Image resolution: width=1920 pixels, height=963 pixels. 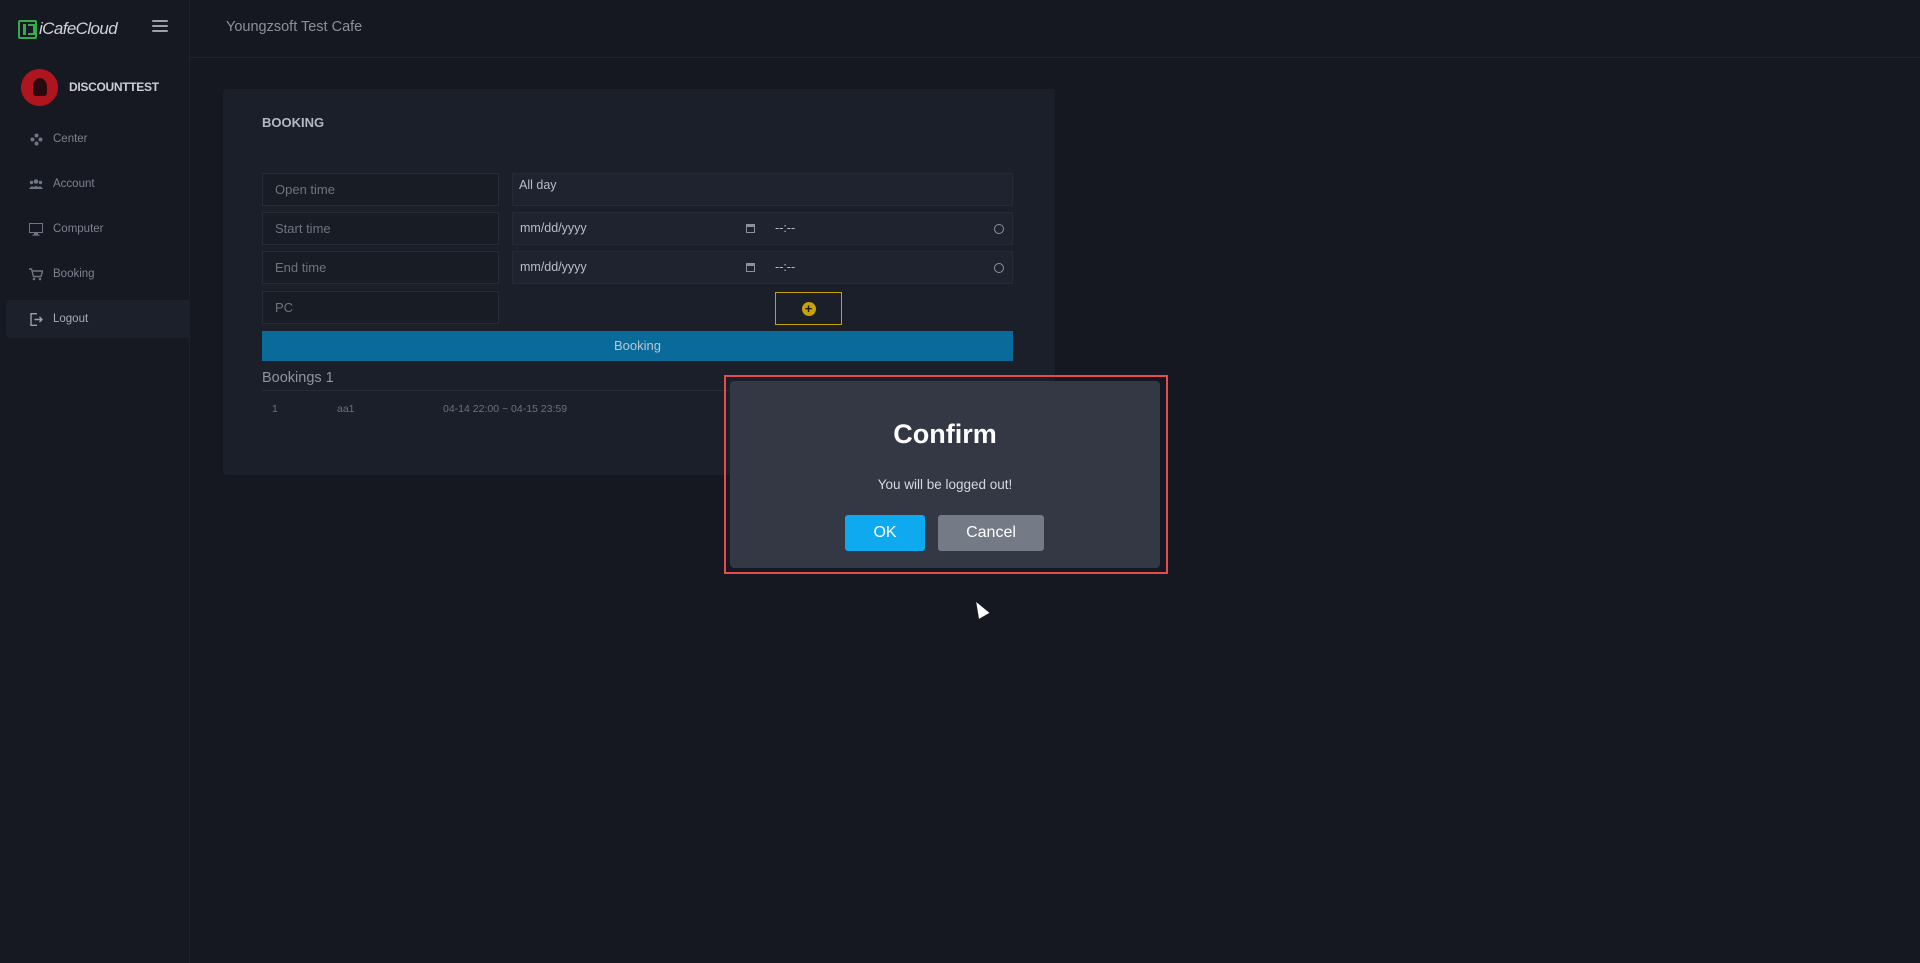 I want to click on page-title: BOOKING, so click(x=293, y=122).